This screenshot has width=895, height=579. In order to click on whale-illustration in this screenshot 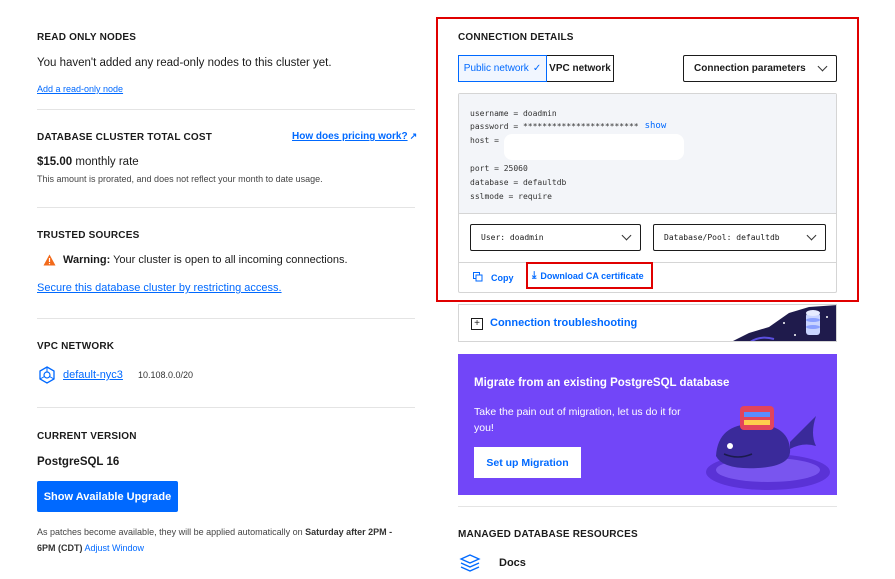, I will do `click(768, 448)`.